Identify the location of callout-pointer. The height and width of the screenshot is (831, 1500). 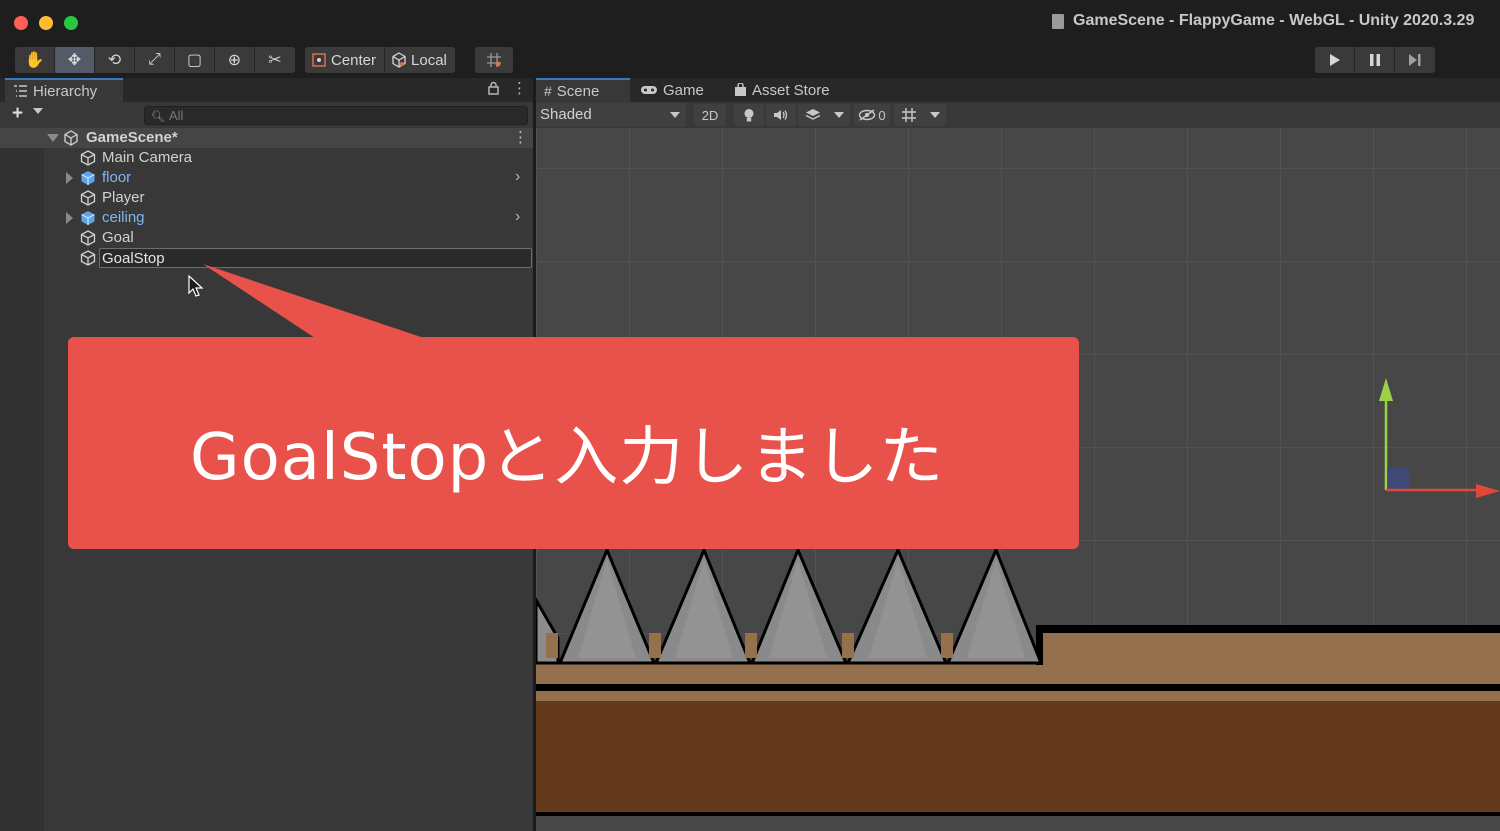
(316, 302).